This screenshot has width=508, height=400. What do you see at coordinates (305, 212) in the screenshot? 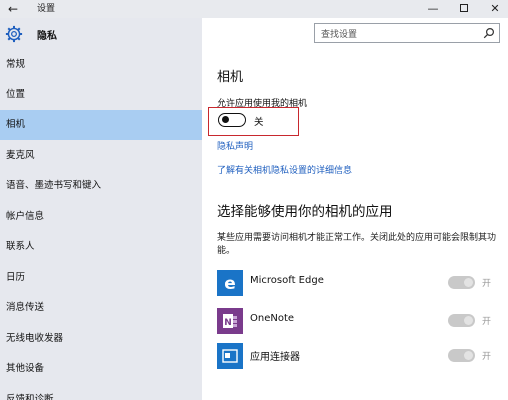
I see `section-title: 选择能够使用你的相机的应用` at bounding box center [305, 212].